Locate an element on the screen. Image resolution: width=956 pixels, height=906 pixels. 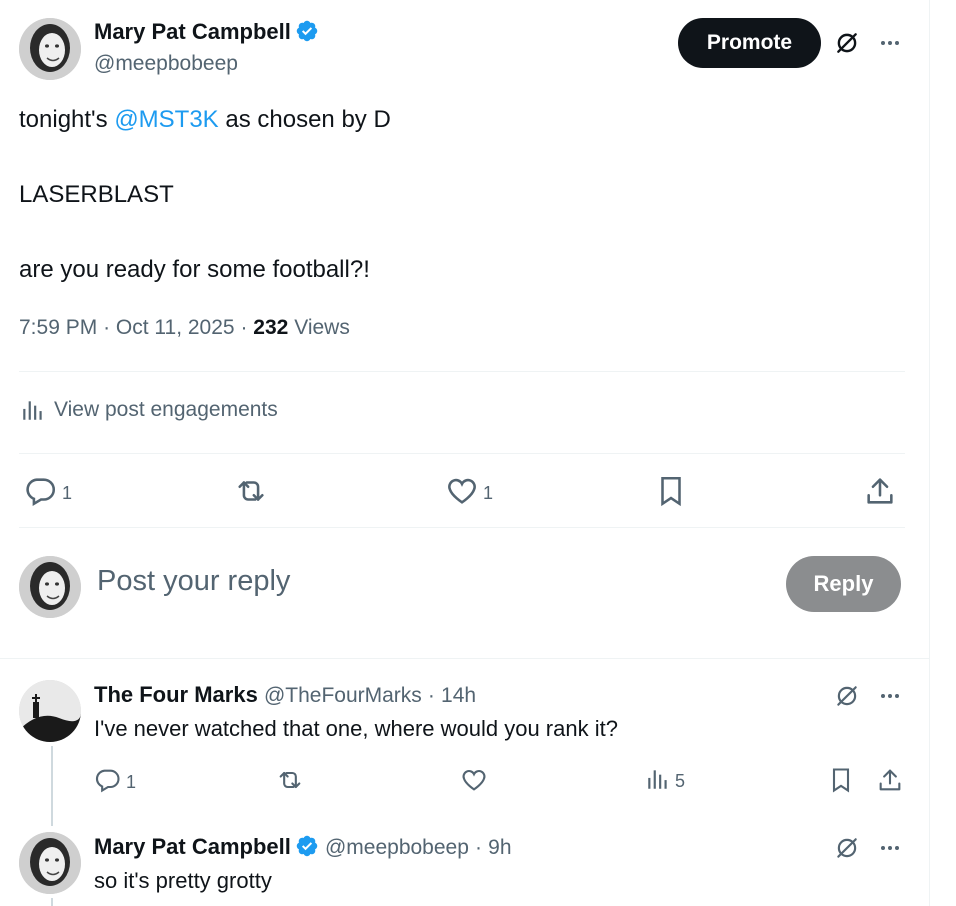
post-text-suffix: as chosen by D is located at coordinates (304, 119).